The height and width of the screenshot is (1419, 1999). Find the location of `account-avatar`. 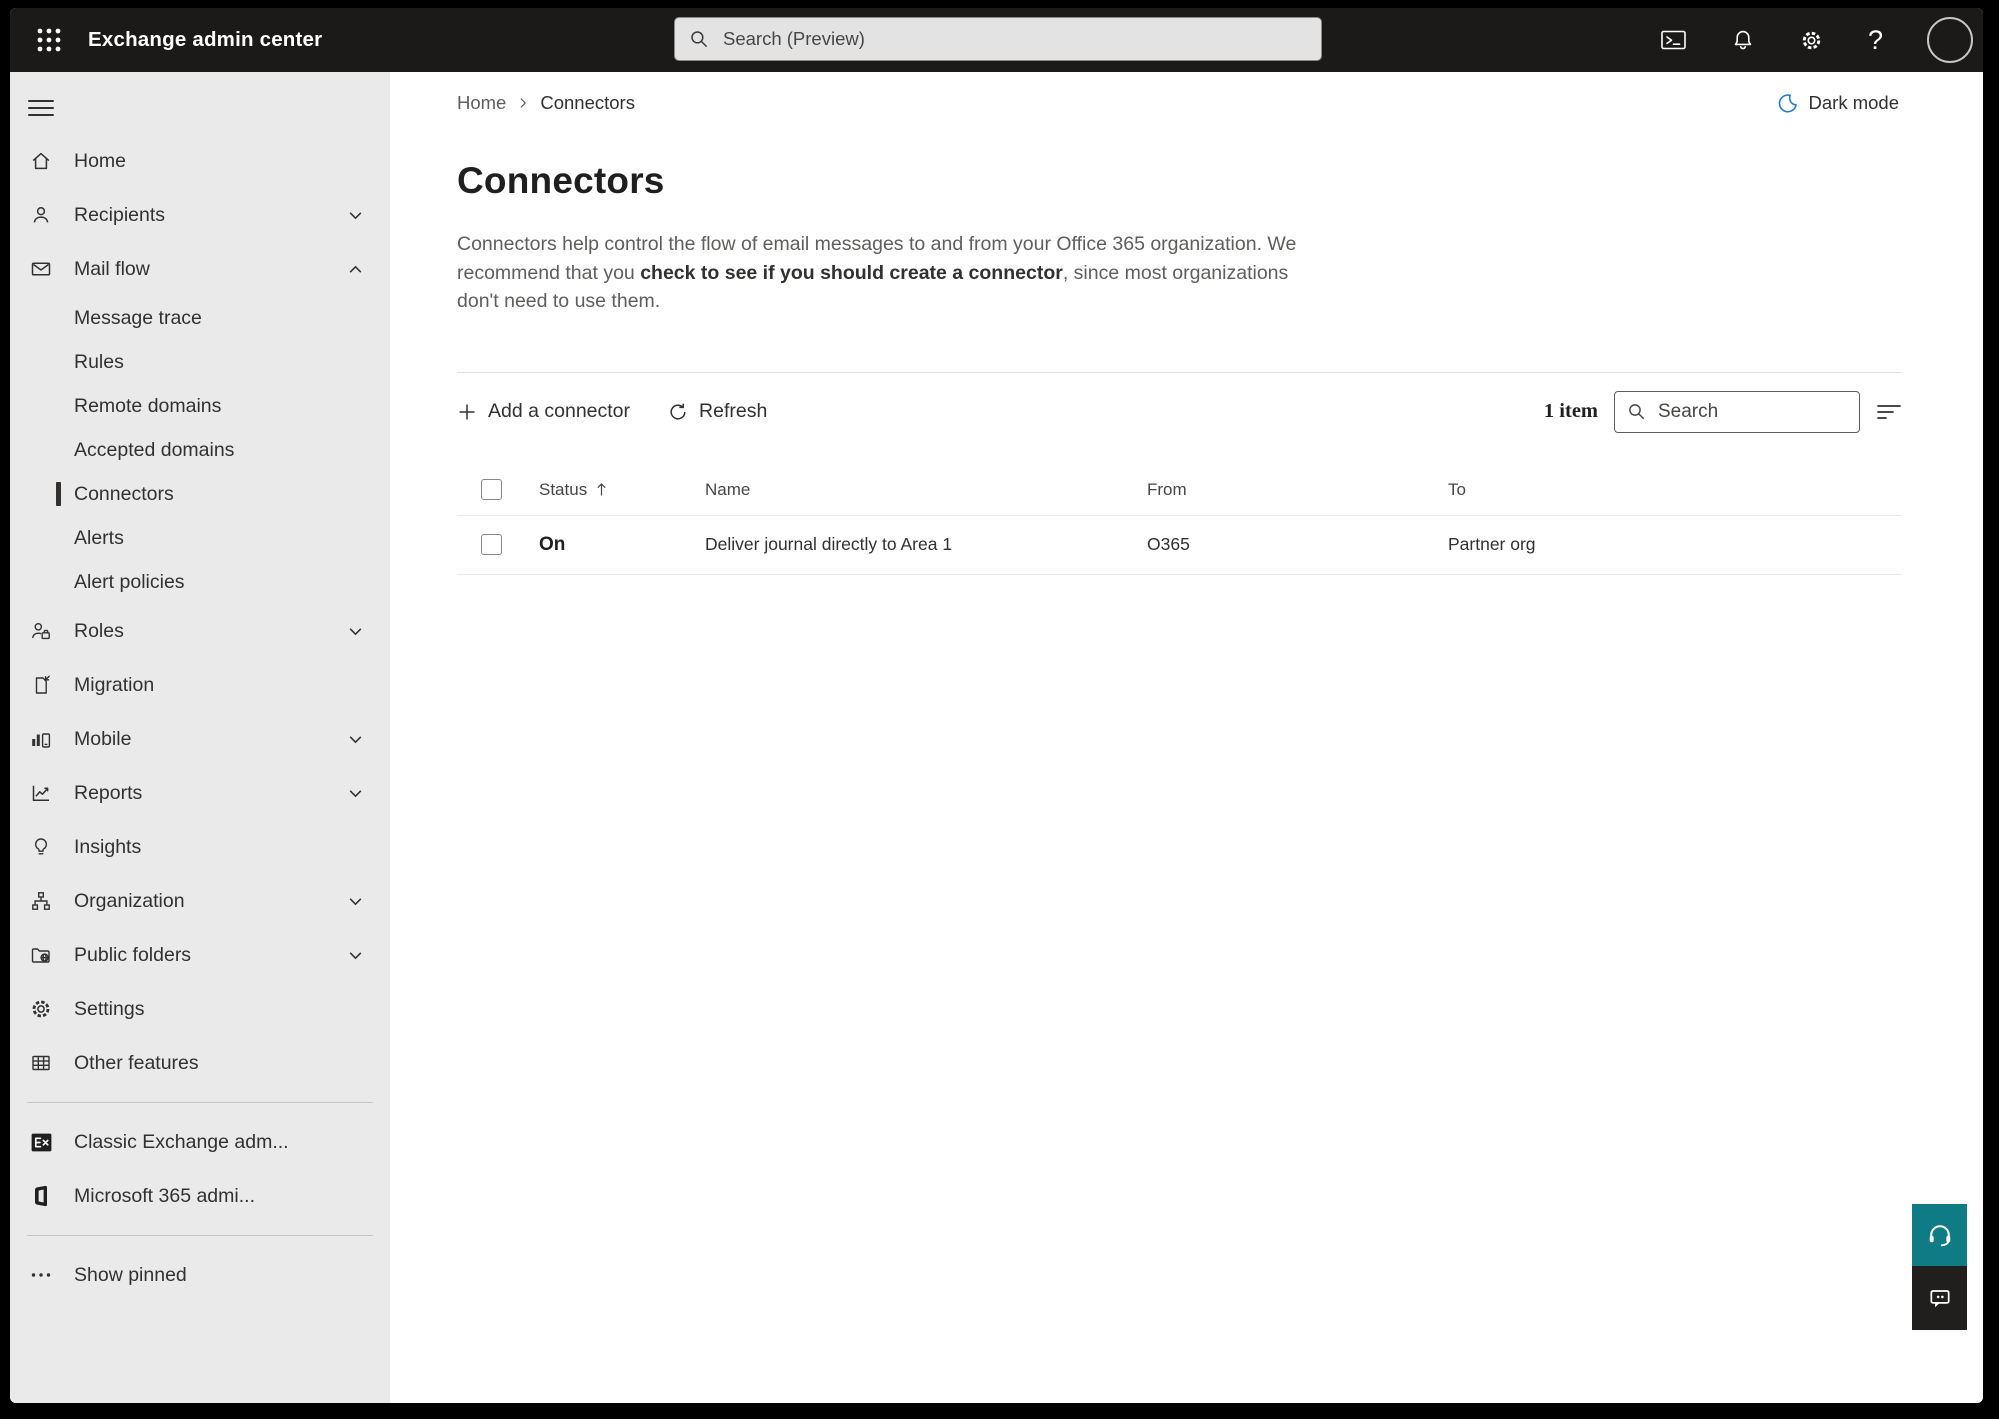

account-avatar is located at coordinates (1950, 40).